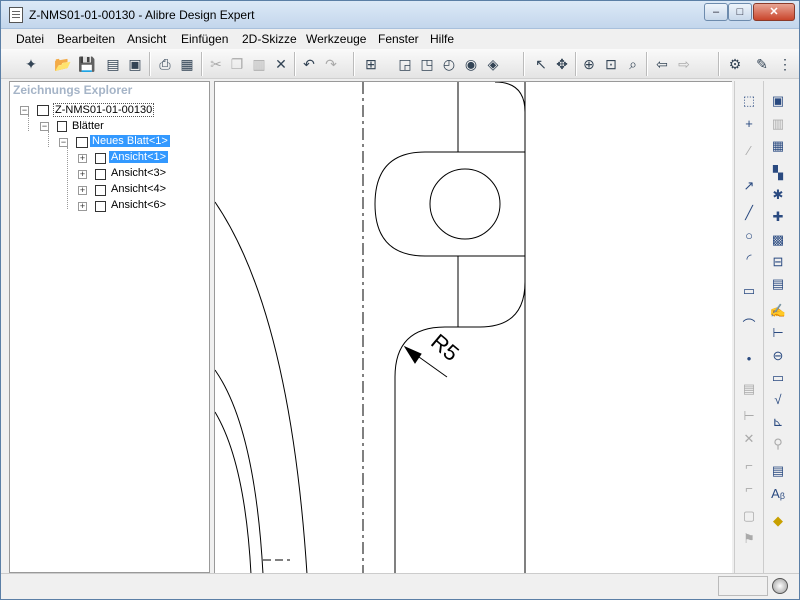 The width and height of the screenshot is (800, 600). I want to click on part-edge, so click(510, 116).